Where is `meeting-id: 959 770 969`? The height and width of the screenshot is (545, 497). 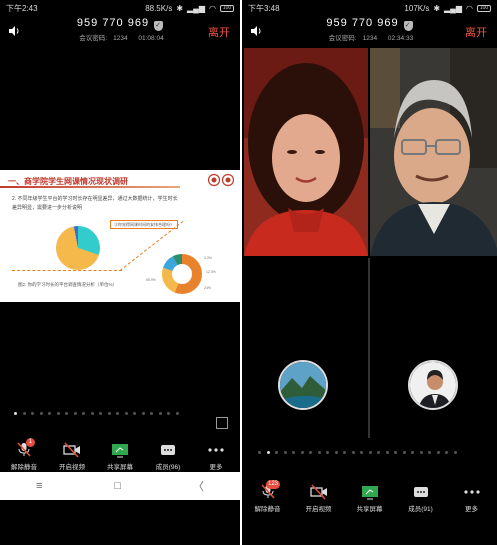 meeting-id: 959 770 969 is located at coordinates (113, 23).